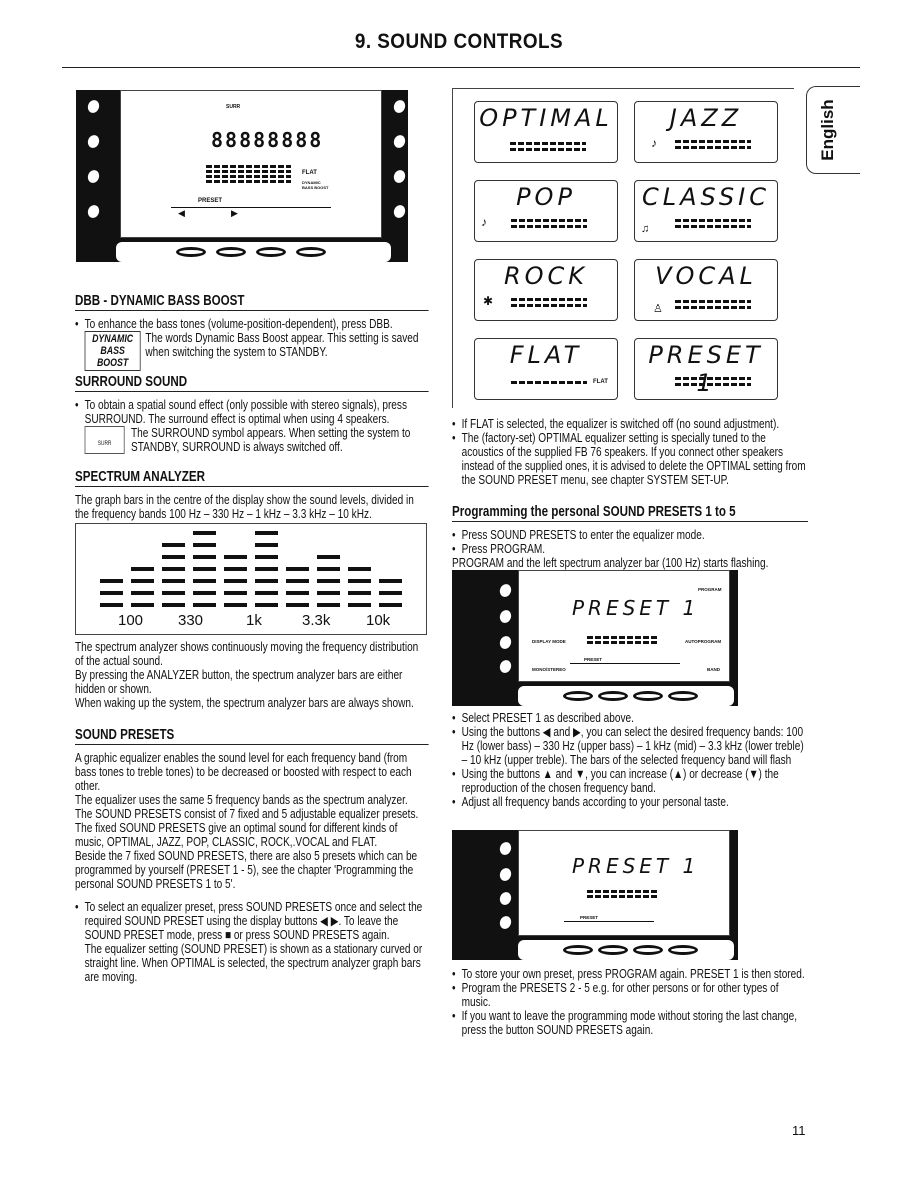 Image resolution: width=918 pixels, height=1188 pixels. What do you see at coordinates (309, 173) in the screenshot?
I see `flat-indicator: FLAT` at bounding box center [309, 173].